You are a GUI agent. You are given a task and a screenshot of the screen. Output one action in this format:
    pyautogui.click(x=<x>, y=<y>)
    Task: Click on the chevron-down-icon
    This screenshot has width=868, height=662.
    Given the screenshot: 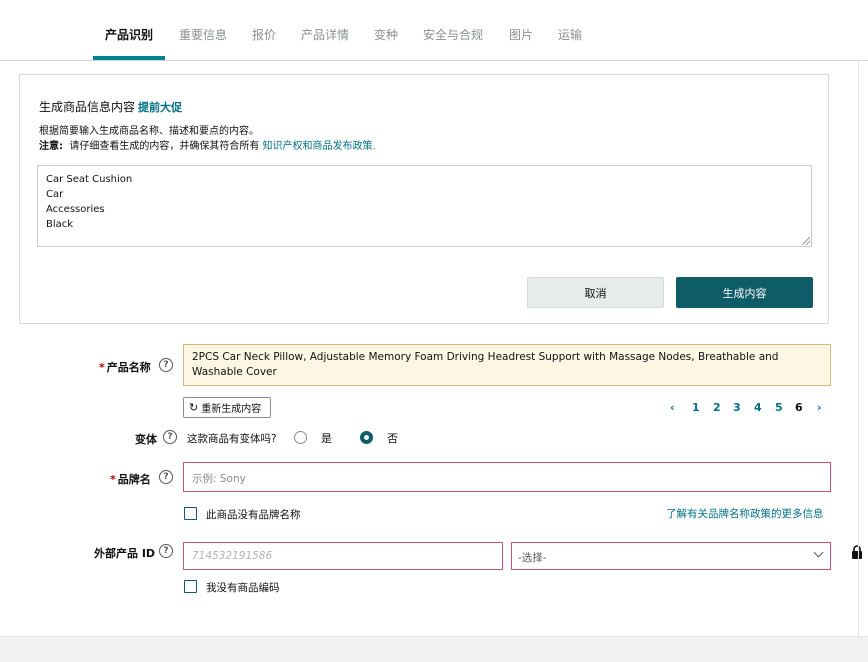 What is the action you would take?
    pyautogui.click(x=818, y=552)
    